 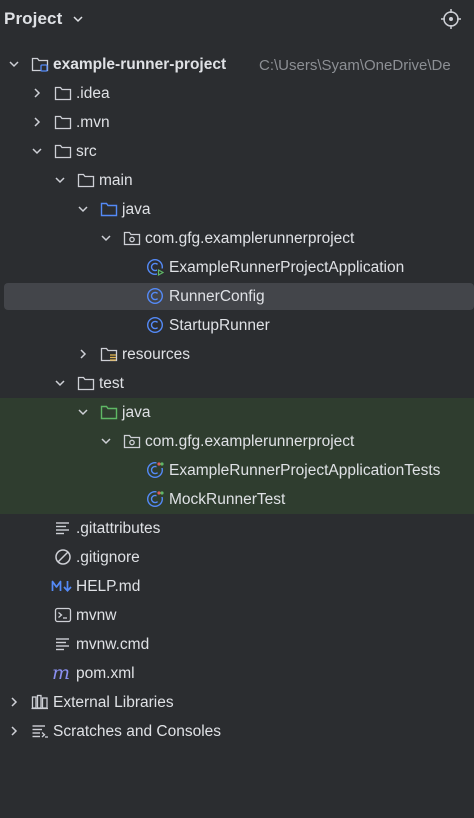 I want to click on gitignore-label: .gitignore, so click(x=108, y=557).